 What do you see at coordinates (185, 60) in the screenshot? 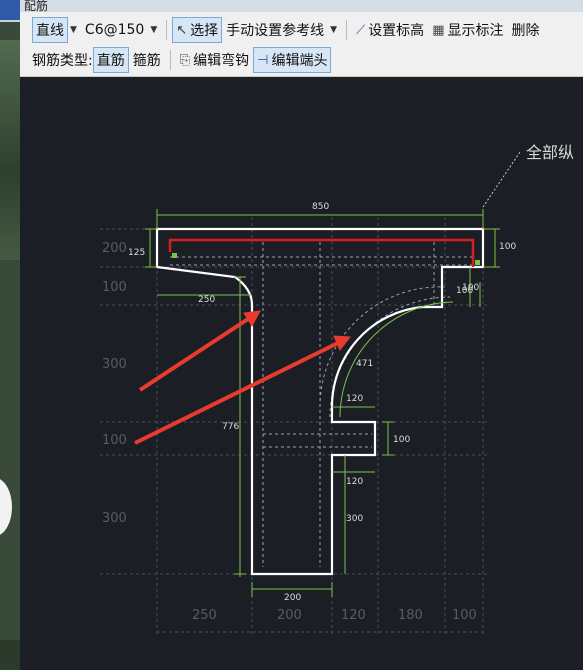
I see `hook-icon: ⎘` at bounding box center [185, 60].